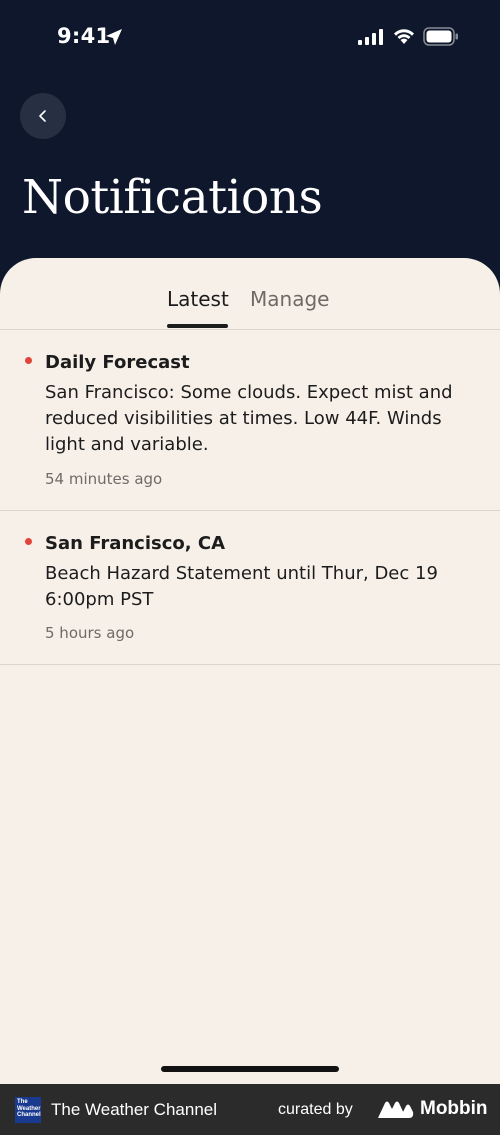  I want to click on status-time: 9:41, so click(84, 36).